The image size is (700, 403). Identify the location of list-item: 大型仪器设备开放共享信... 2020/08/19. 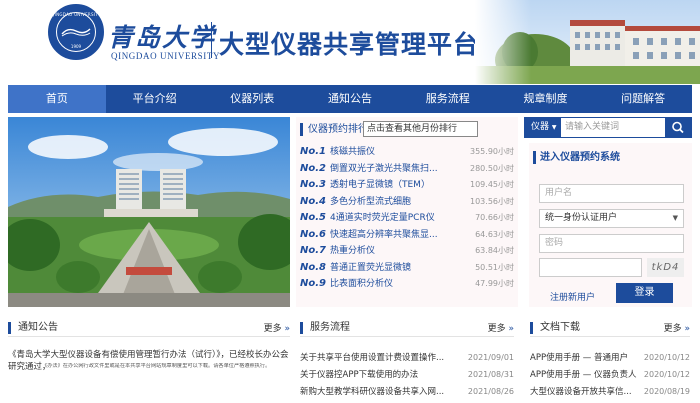
(610, 392).